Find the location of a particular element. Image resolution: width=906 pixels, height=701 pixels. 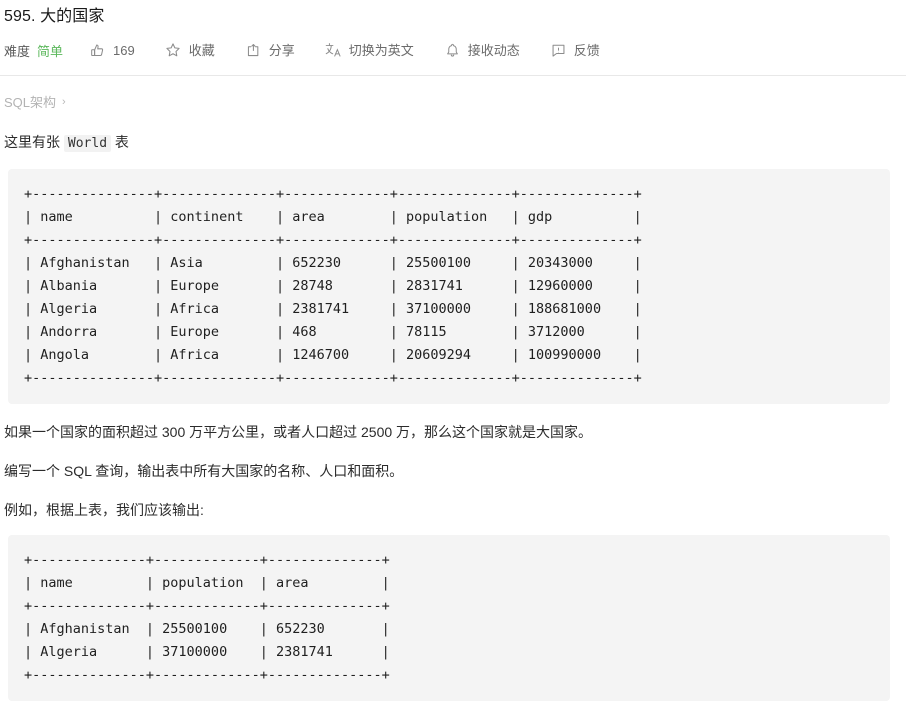

description-paragraph-3: 例如，根据上表，我们应该输出: is located at coordinates (104, 510).